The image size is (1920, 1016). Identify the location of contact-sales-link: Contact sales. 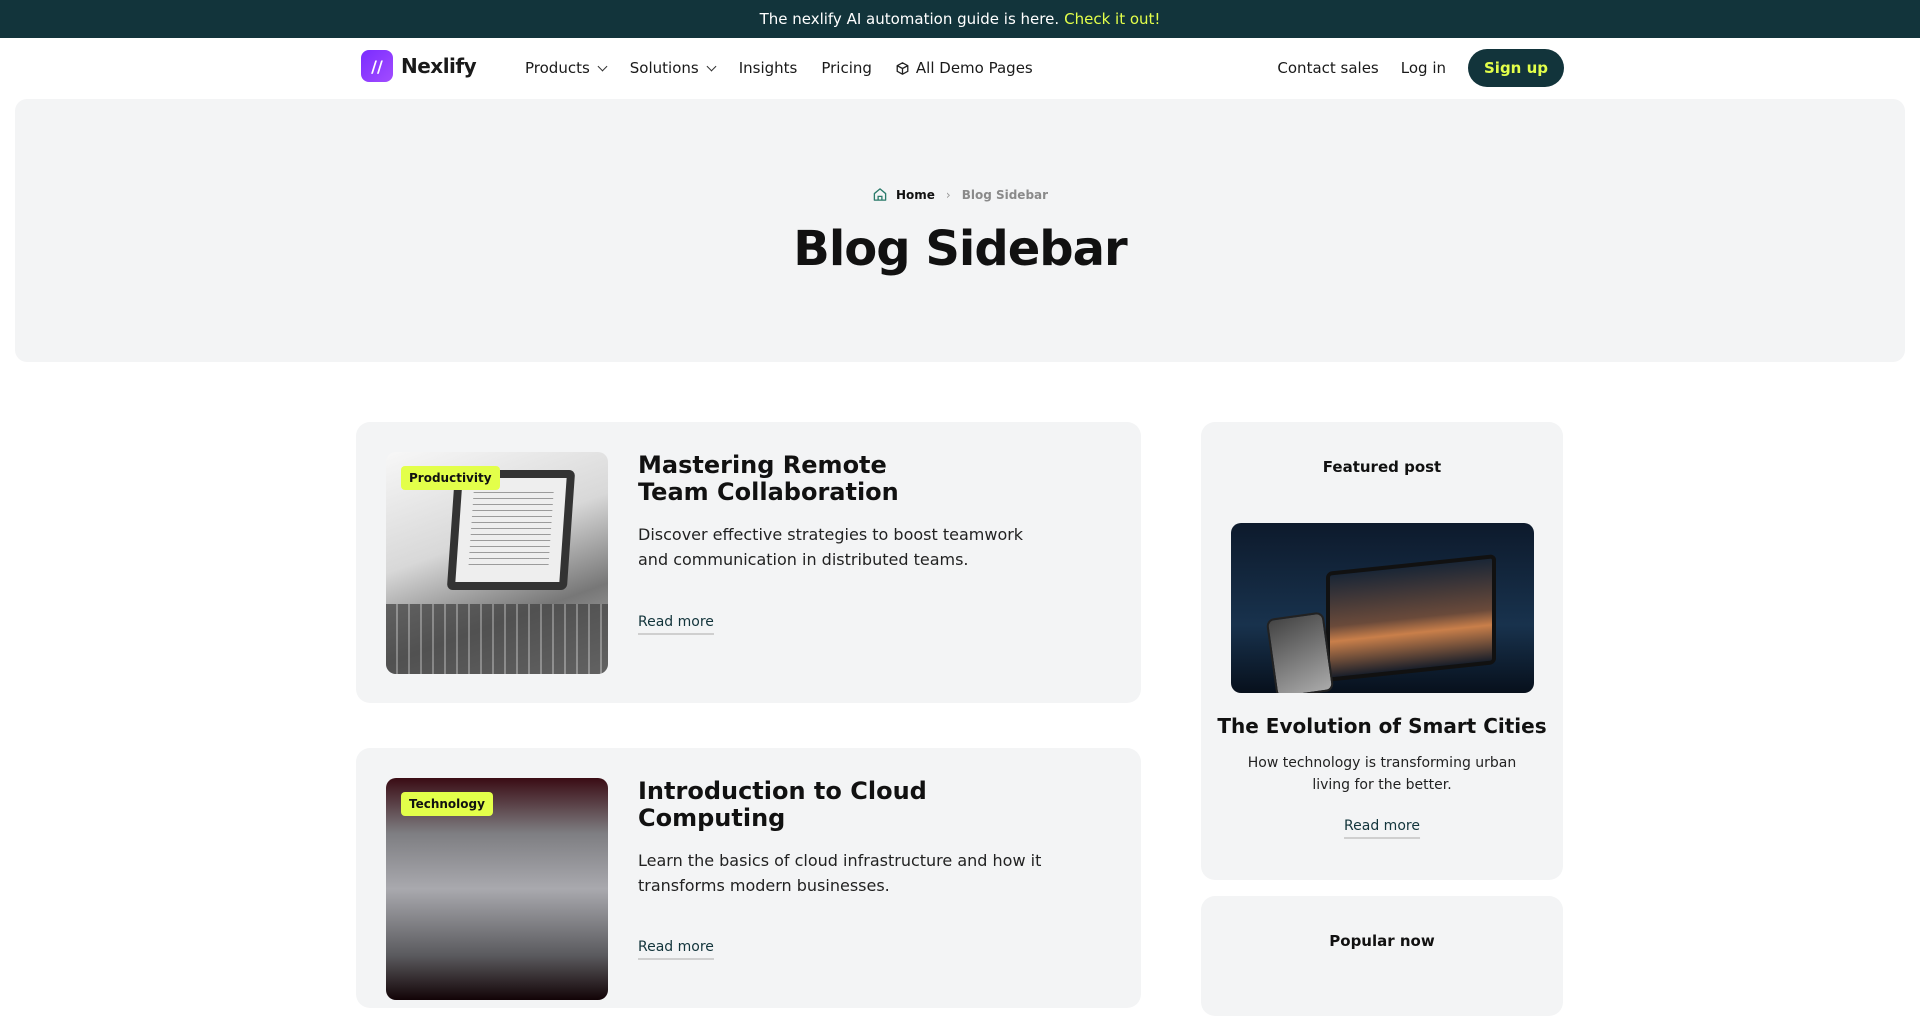
(1327, 68).